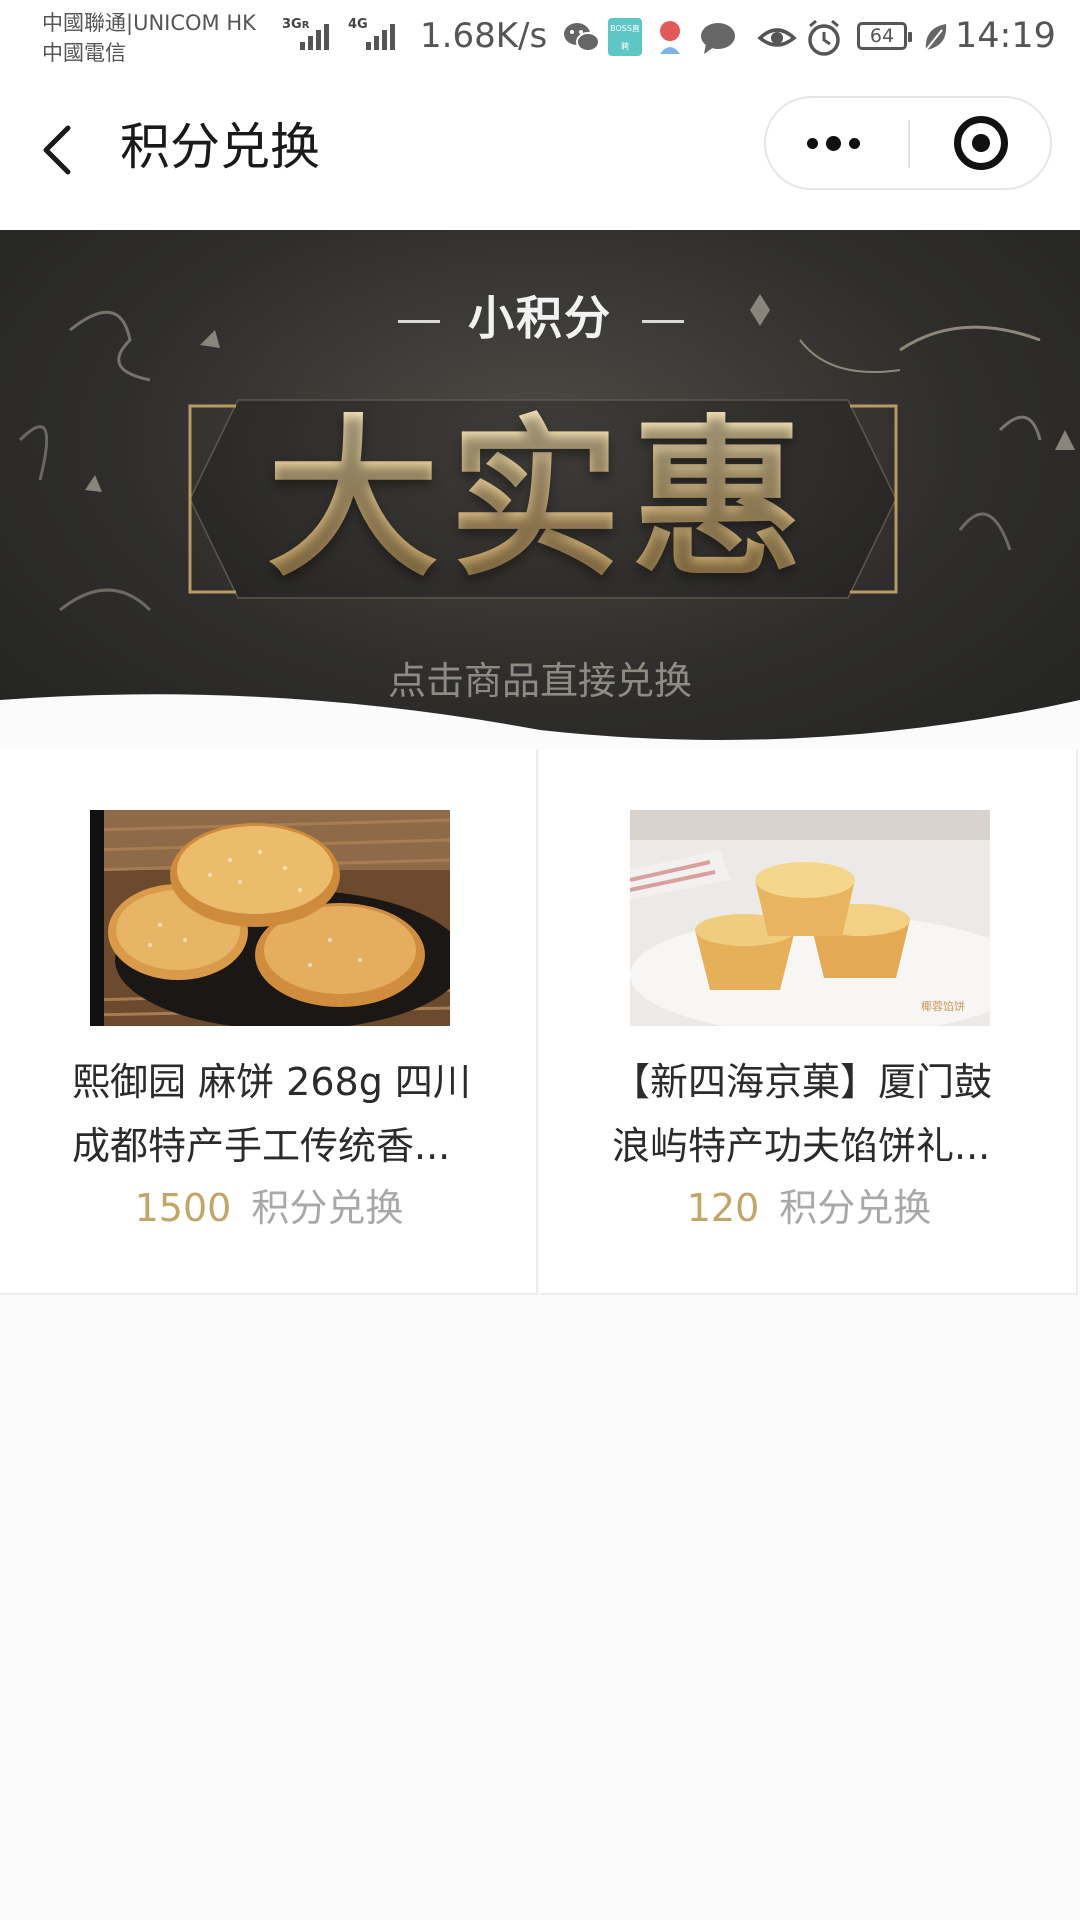 This screenshot has height=1920, width=1080. What do you see at coordinates (936, 37) in the screenshot?
I see `power-saving-leaf-icon` at bounding box center [936, 37].